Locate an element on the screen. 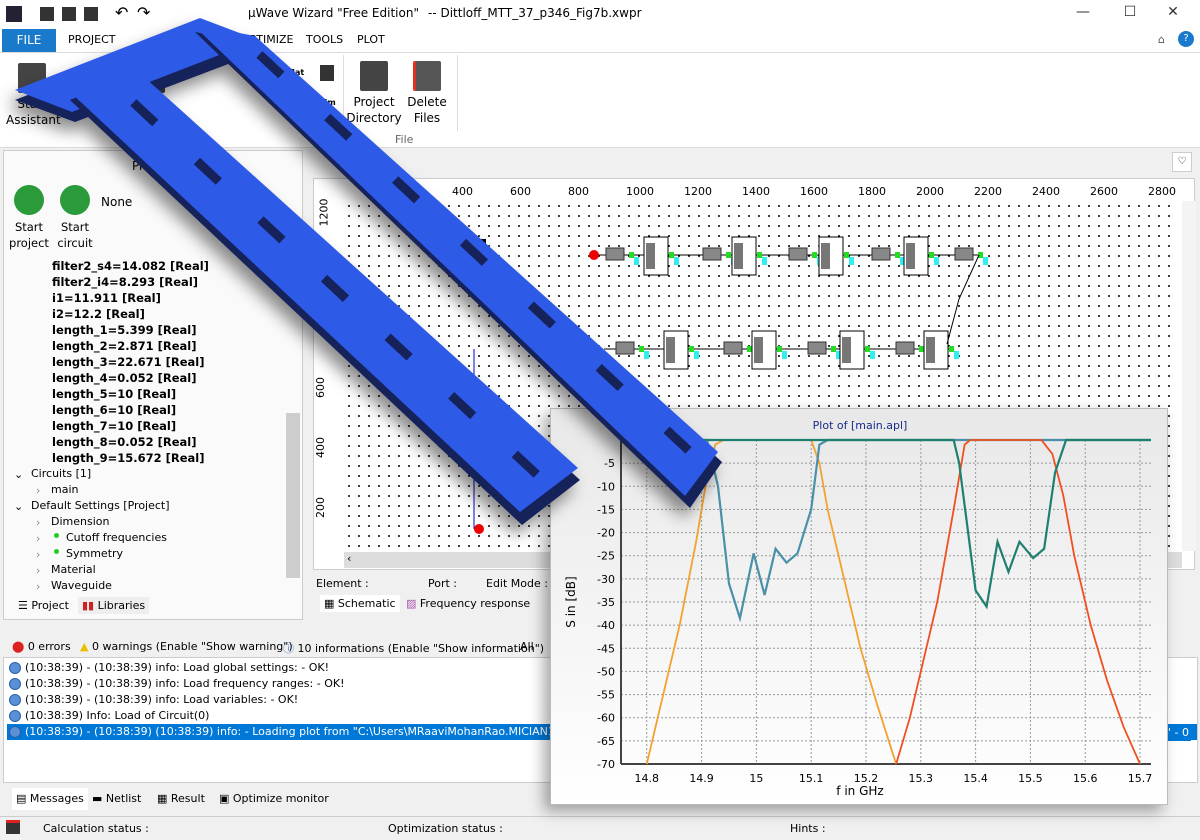  table-button: Table is located at coordinates (151, 87).